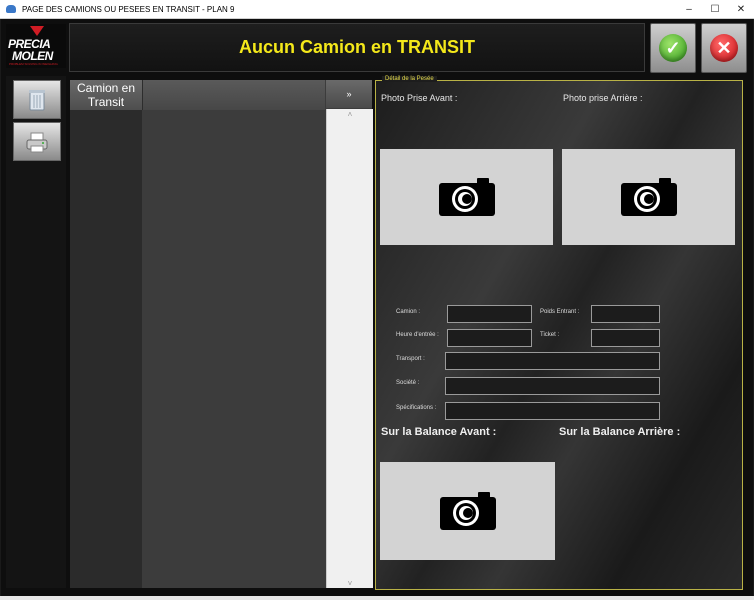  Describe the element at coordinates (349, 94) in the screenshot. I see `expand-chevron-icon: »` at that location.